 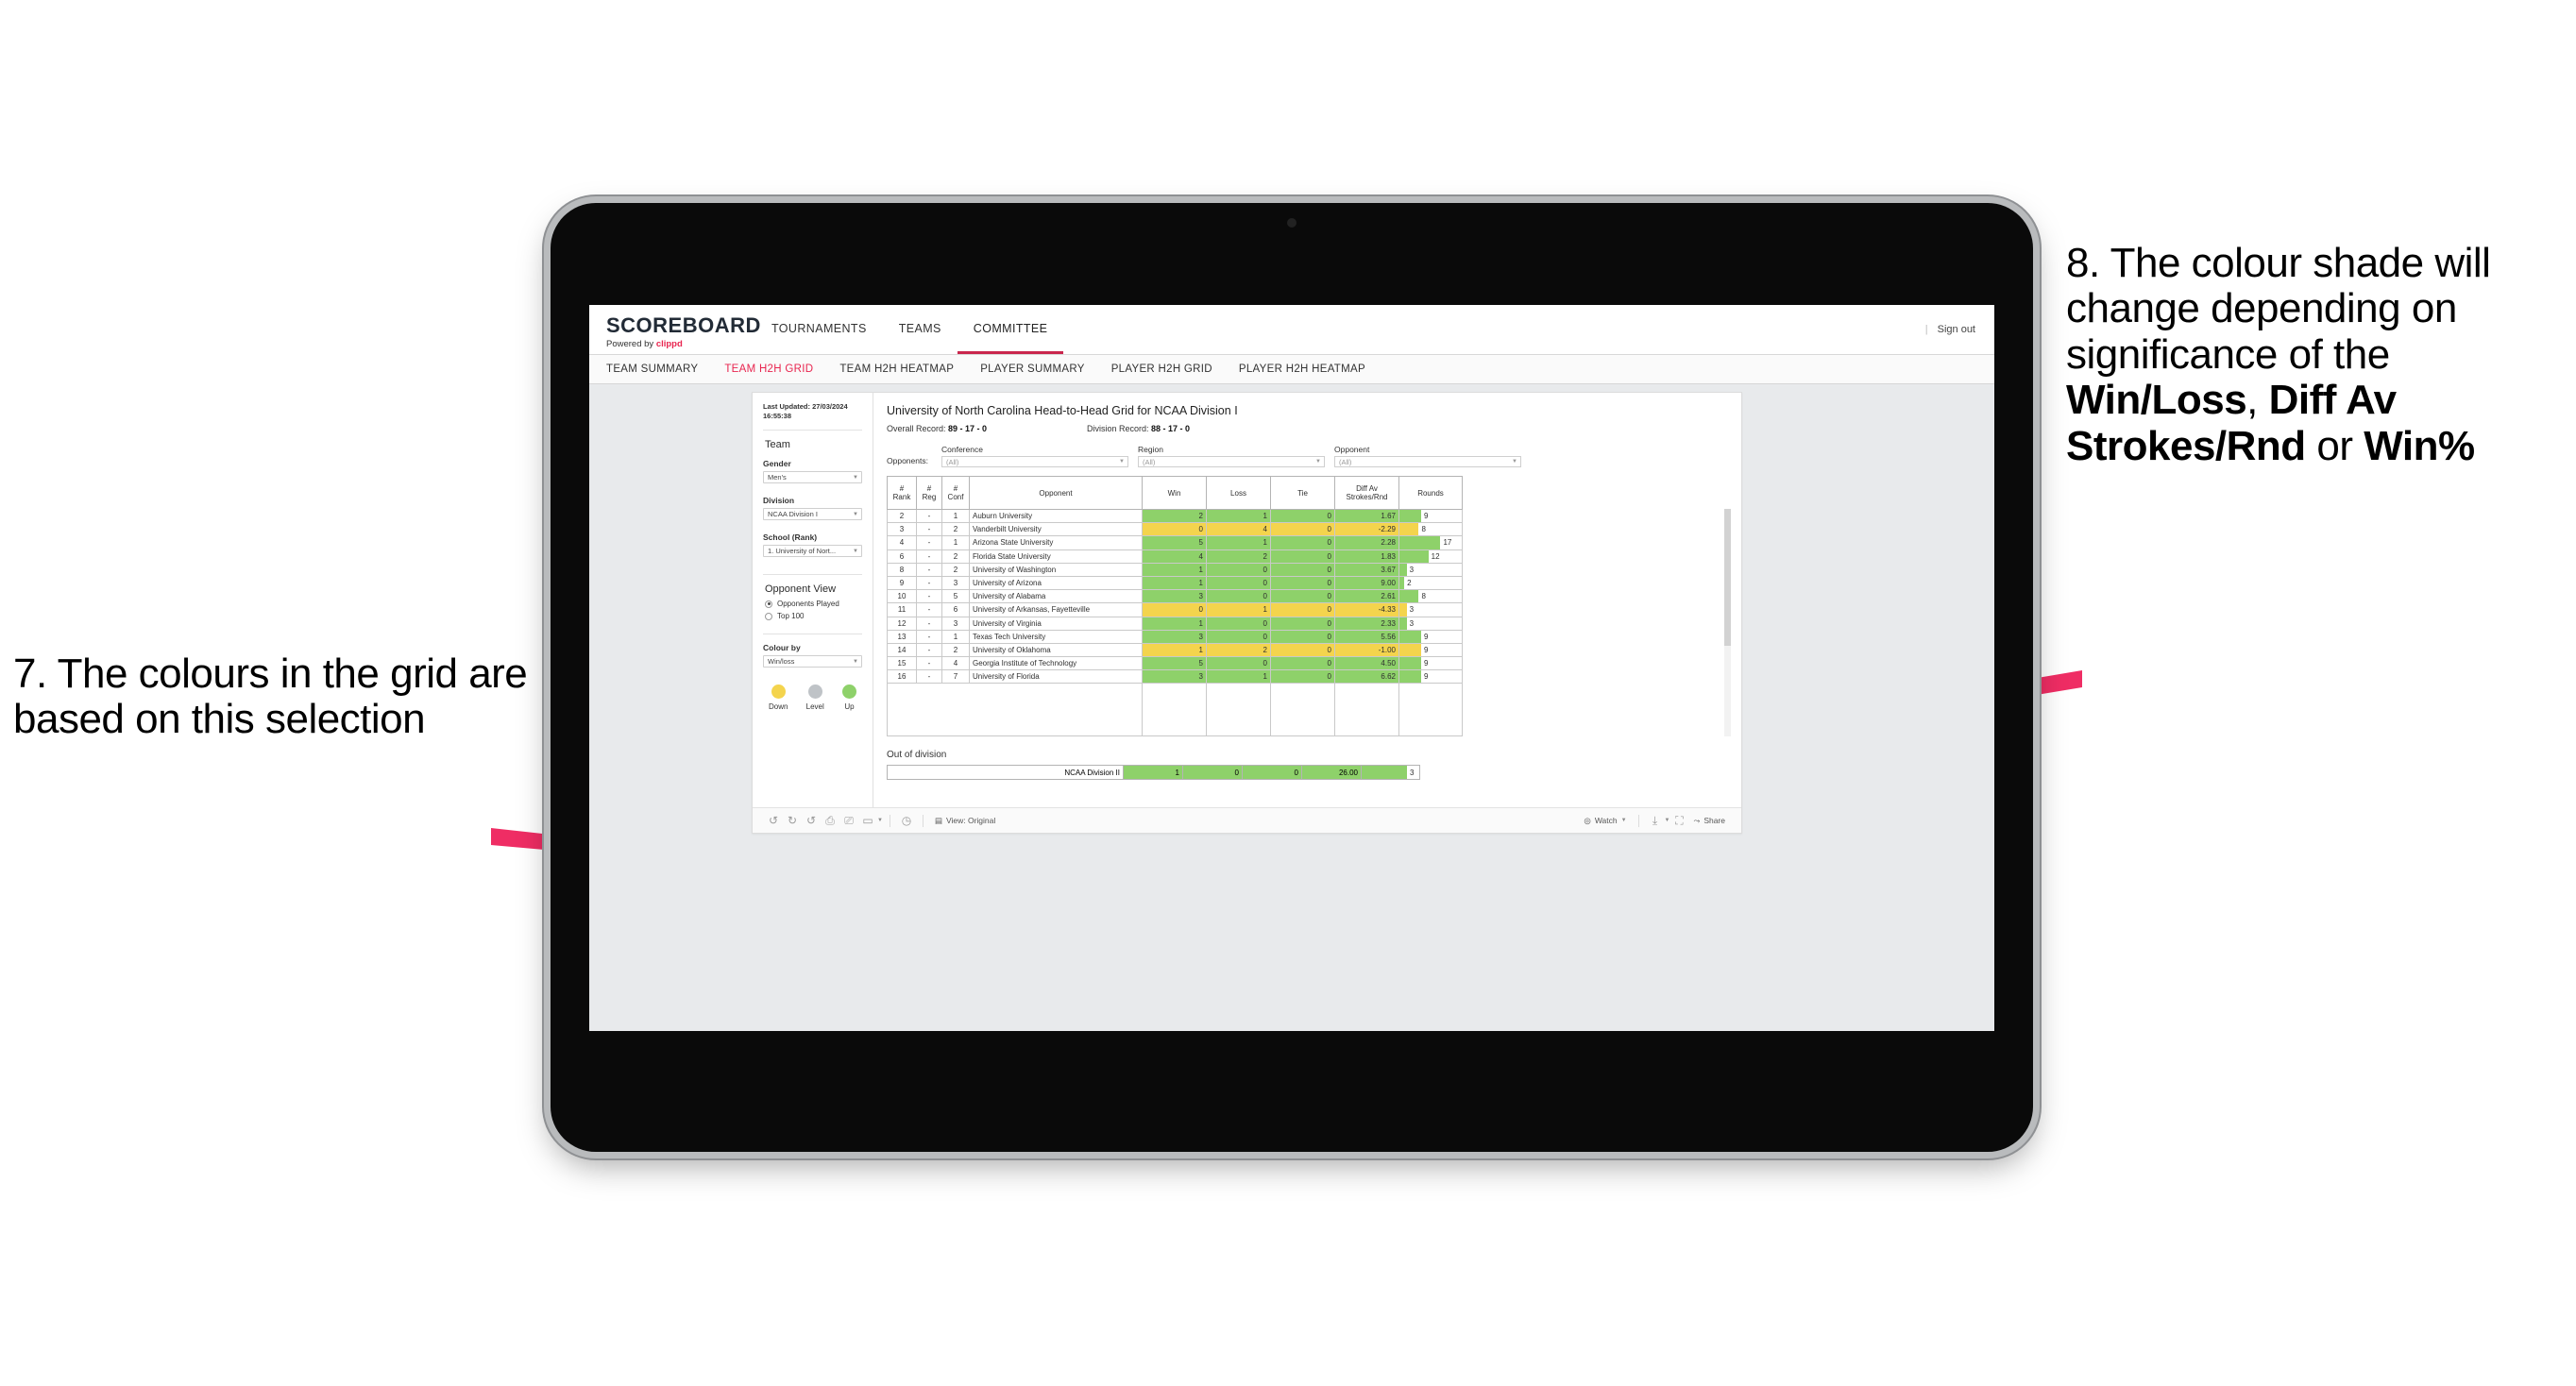 I want to click on cell-opponent: University of Virginia, so click(x=1056, y=623).